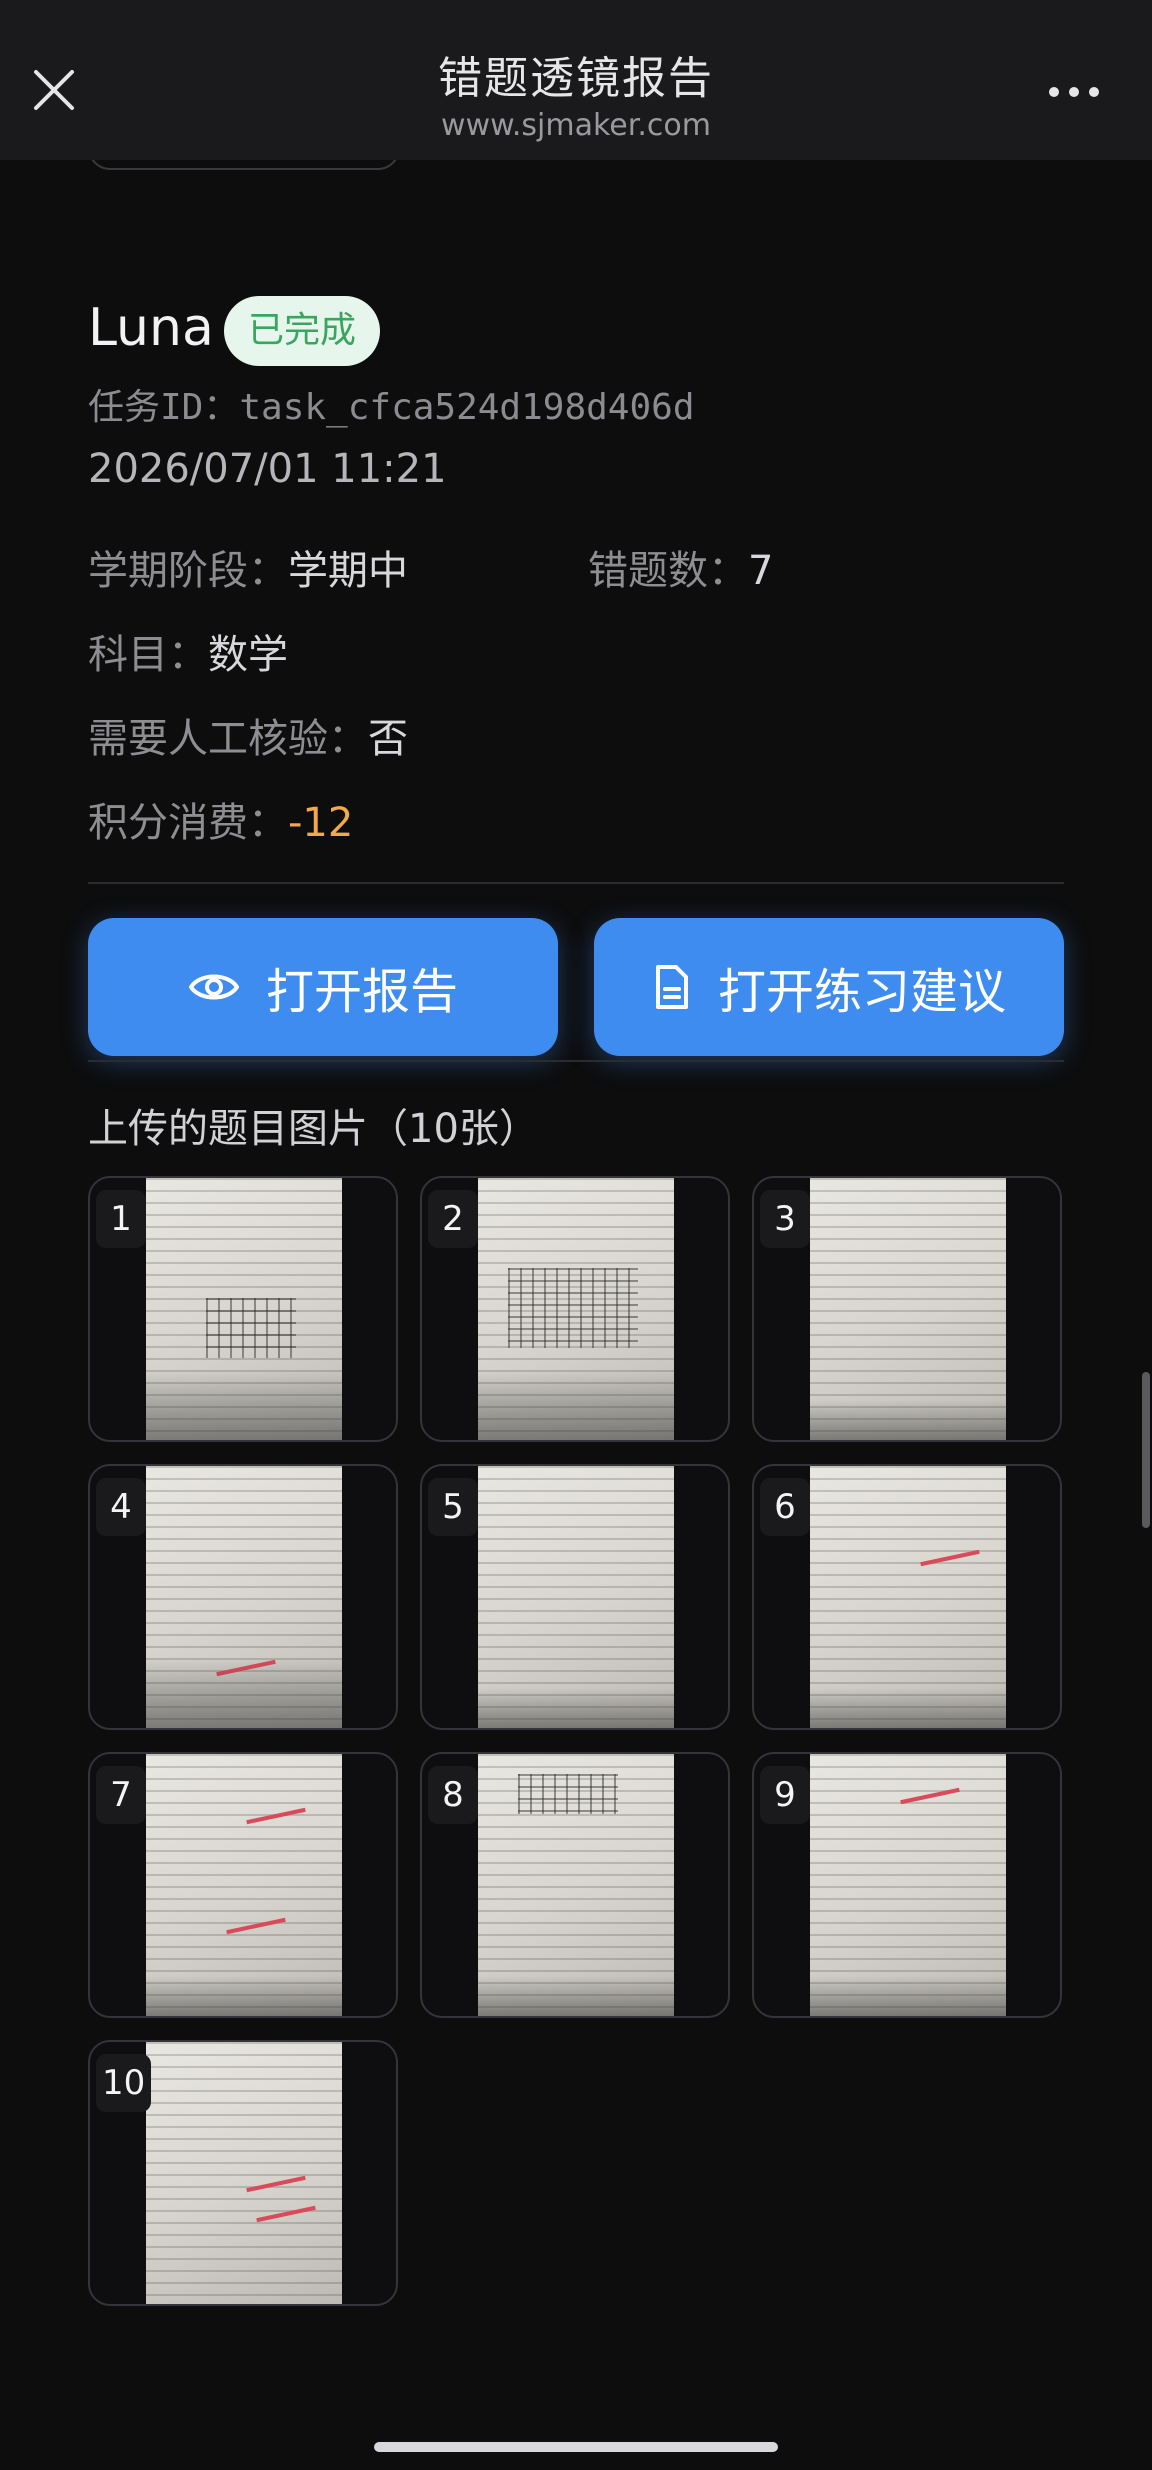 The height and width of the screenshot is (2470, 1152). I want to click on manual-check-field: 需要人工核验：否, so click(248, 735).